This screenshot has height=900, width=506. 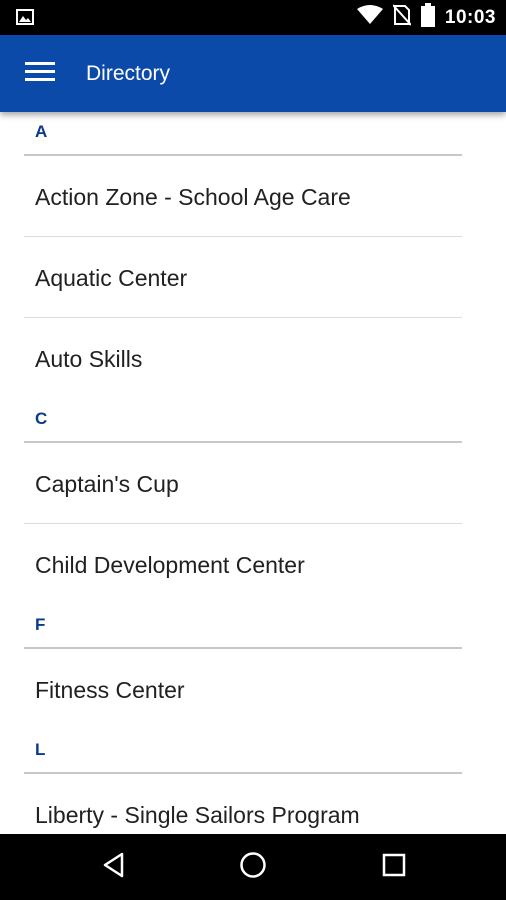 What do you see at coordinates (170, 565) in the screenshot?
I see `list-item-label: Child Development Center` at bounding box center [170, 565].